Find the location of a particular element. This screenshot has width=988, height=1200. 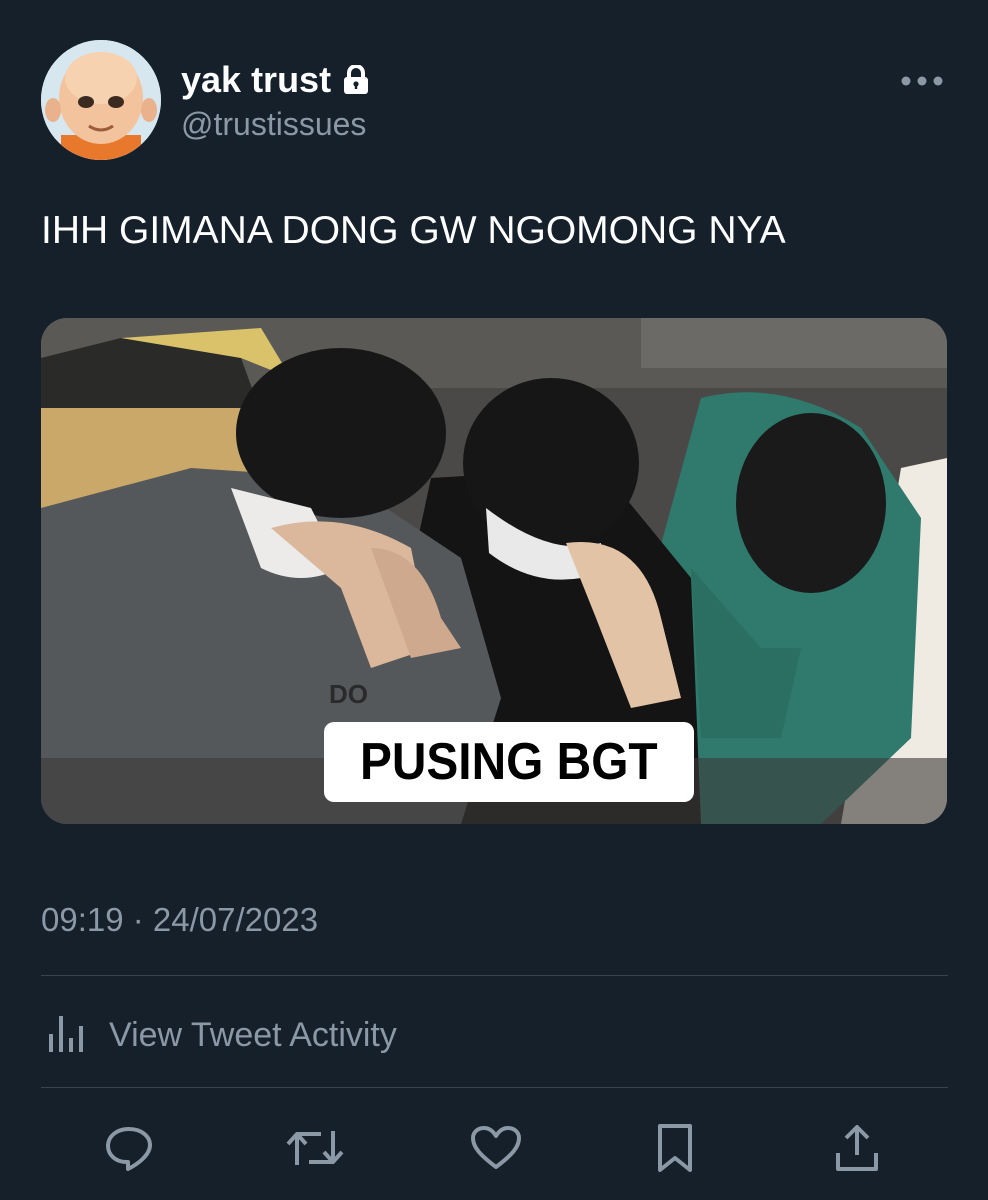

view-tweet-activity-button: View Tweet Activity is located at coordinates (219, 1034).